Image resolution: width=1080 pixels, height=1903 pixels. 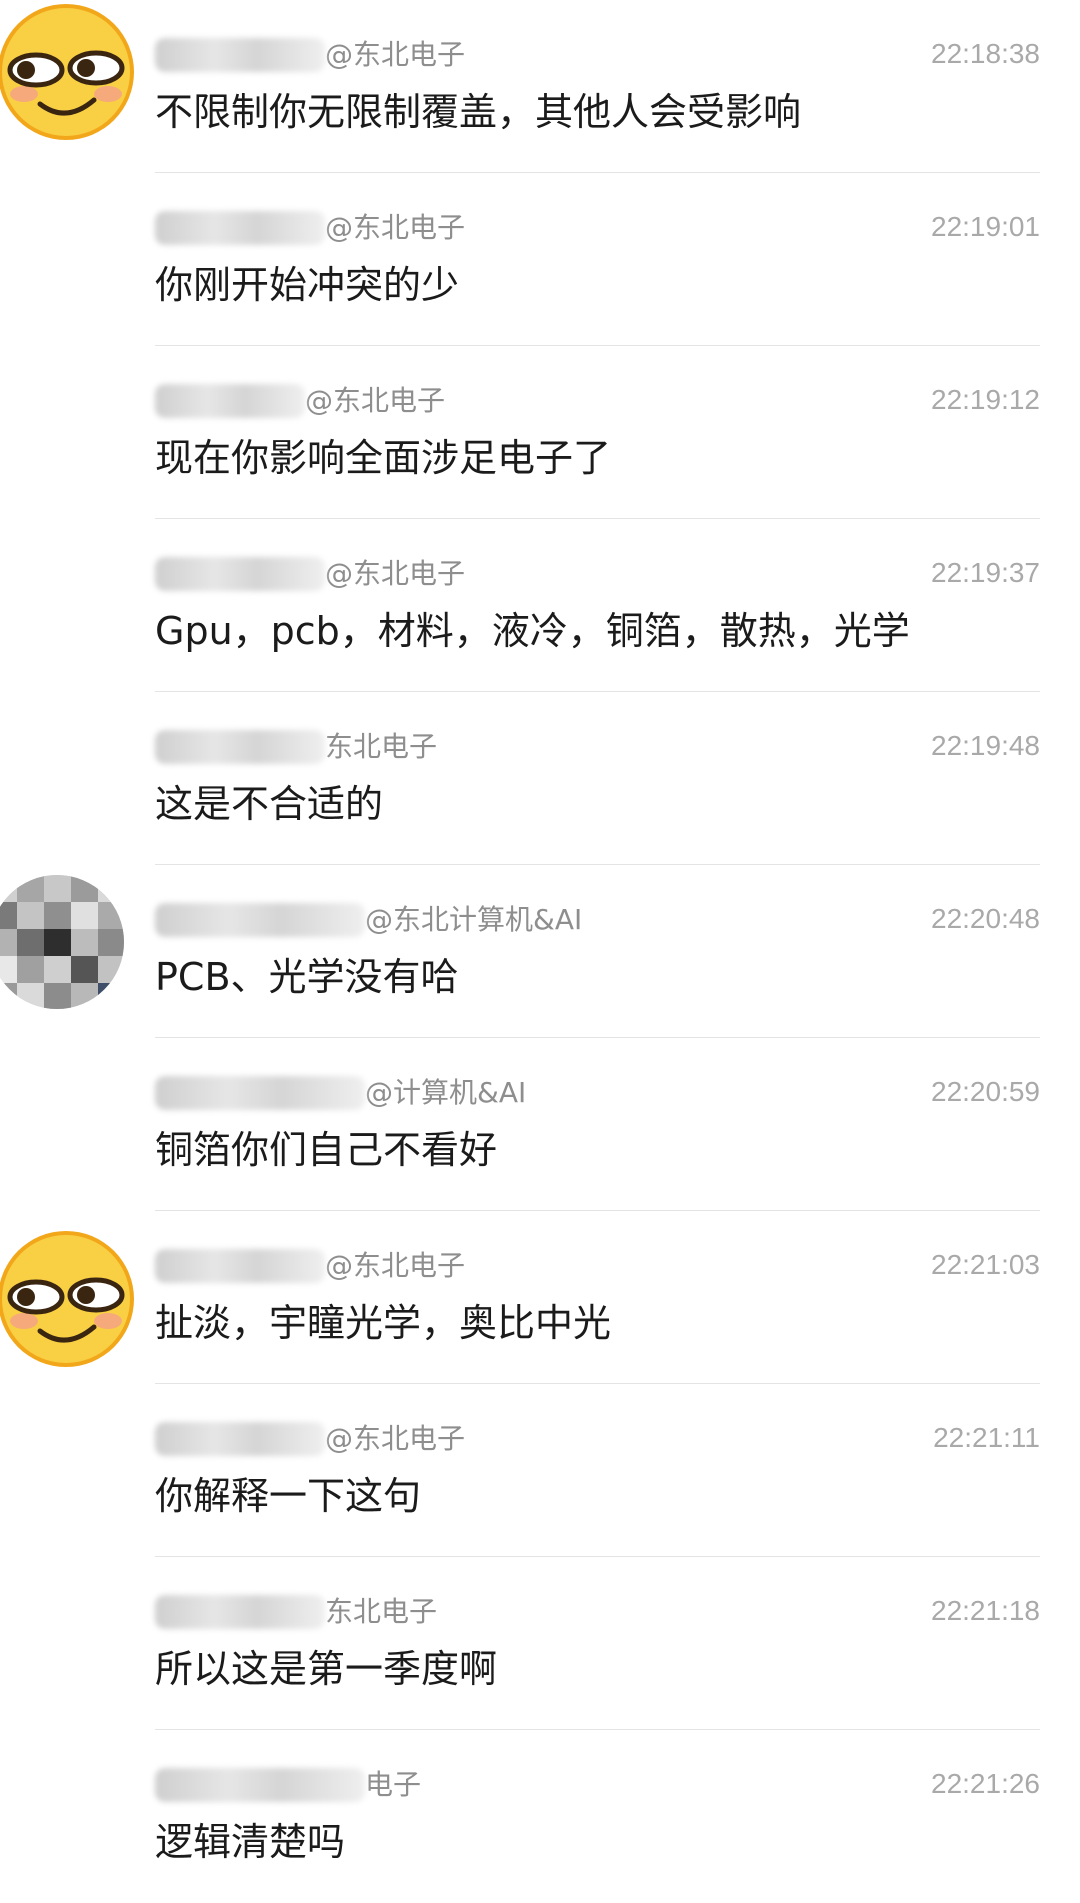 I want to click on message-text: PCB、光学没有哈, so click(x=307, y=977).